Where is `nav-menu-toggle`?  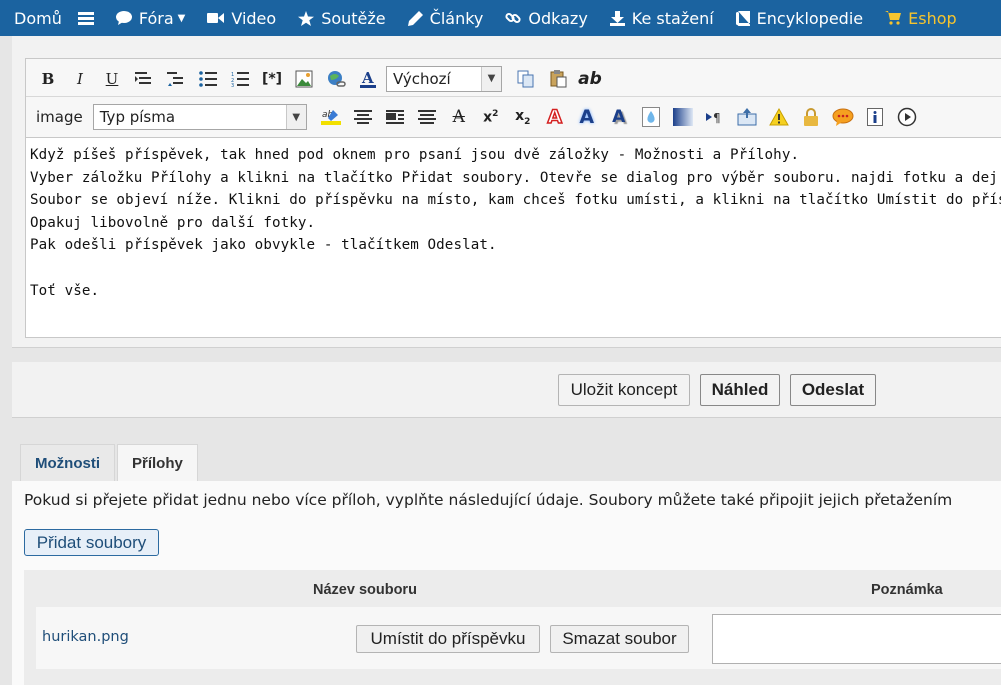 nav-menu-toggle is located at coordinates (81, 18).